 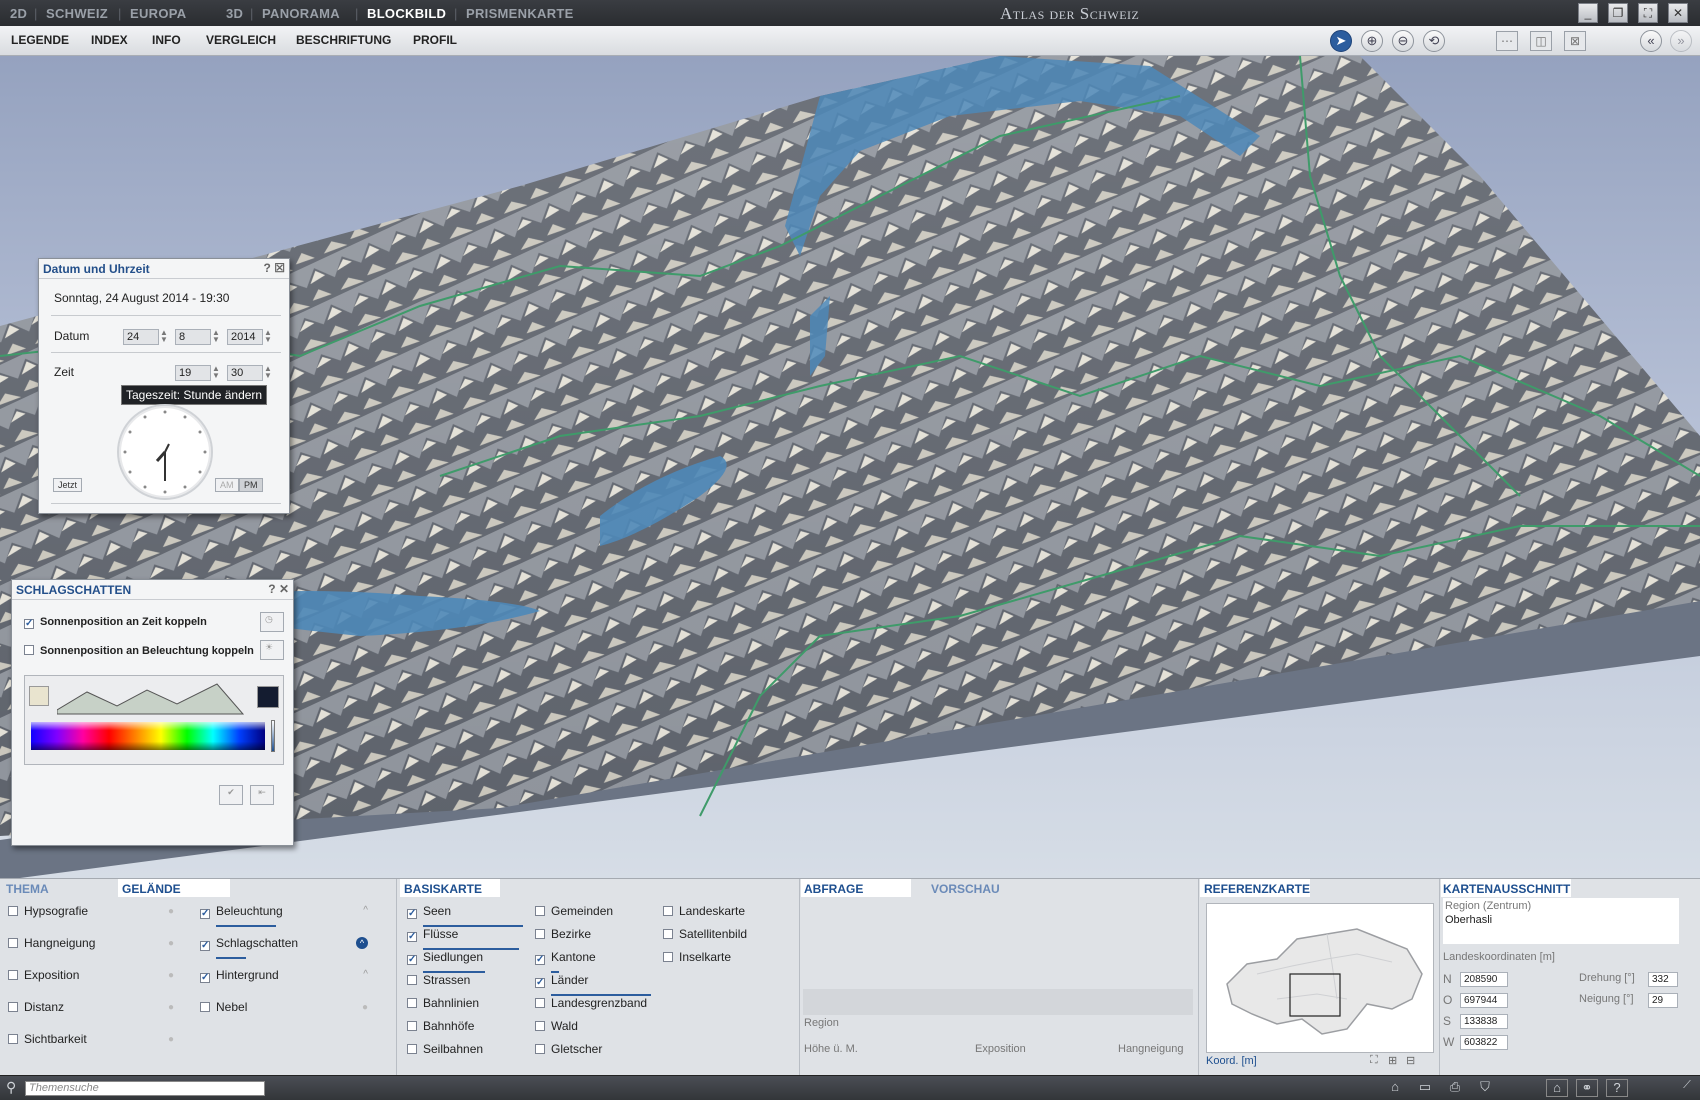 I want to click on view-tab-schweiz: SCHWEIZ, so click(x=77, y=13).